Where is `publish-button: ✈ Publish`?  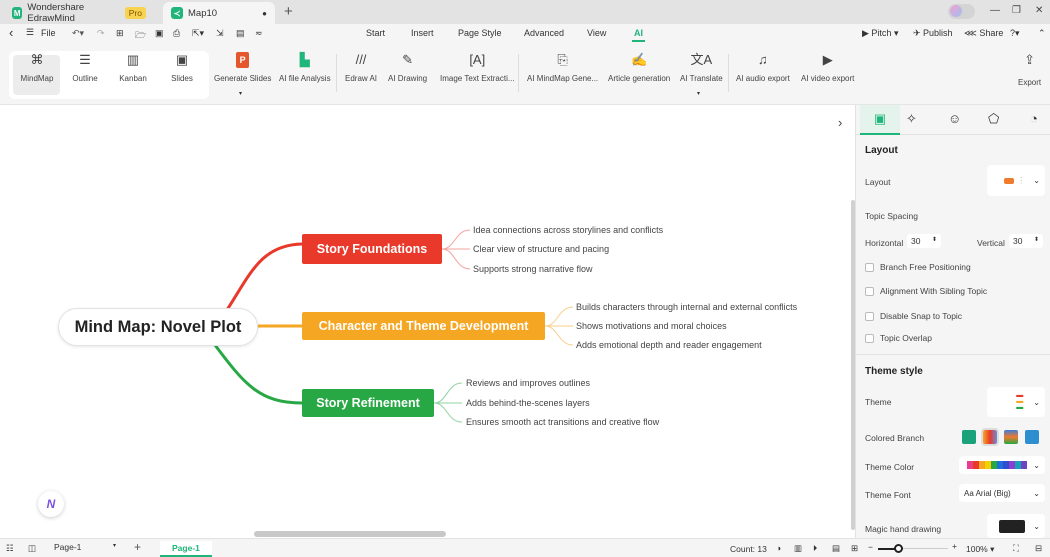
publish-button: ✈ Publish is located at coordinates (933, 33).